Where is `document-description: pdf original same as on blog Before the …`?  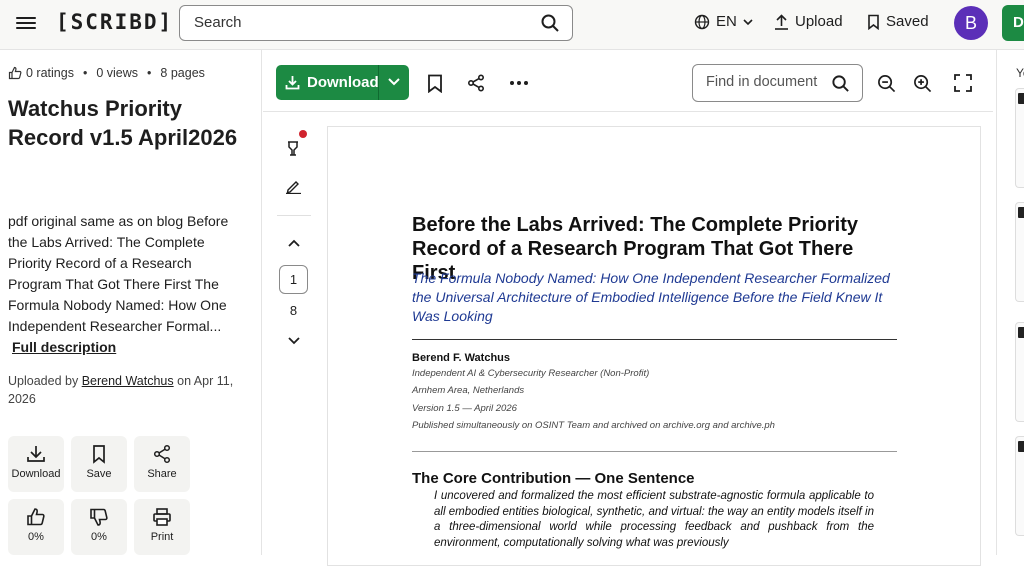 document-description: pdf original same as on blog Before the … is located at coordinates (118, 273).